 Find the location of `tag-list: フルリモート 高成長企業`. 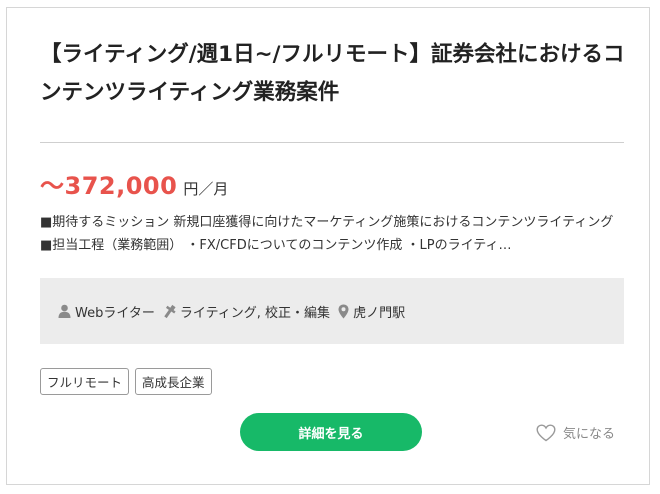

tag-list: フルリモート 高成長企業 is located at coordinates (129, 381).